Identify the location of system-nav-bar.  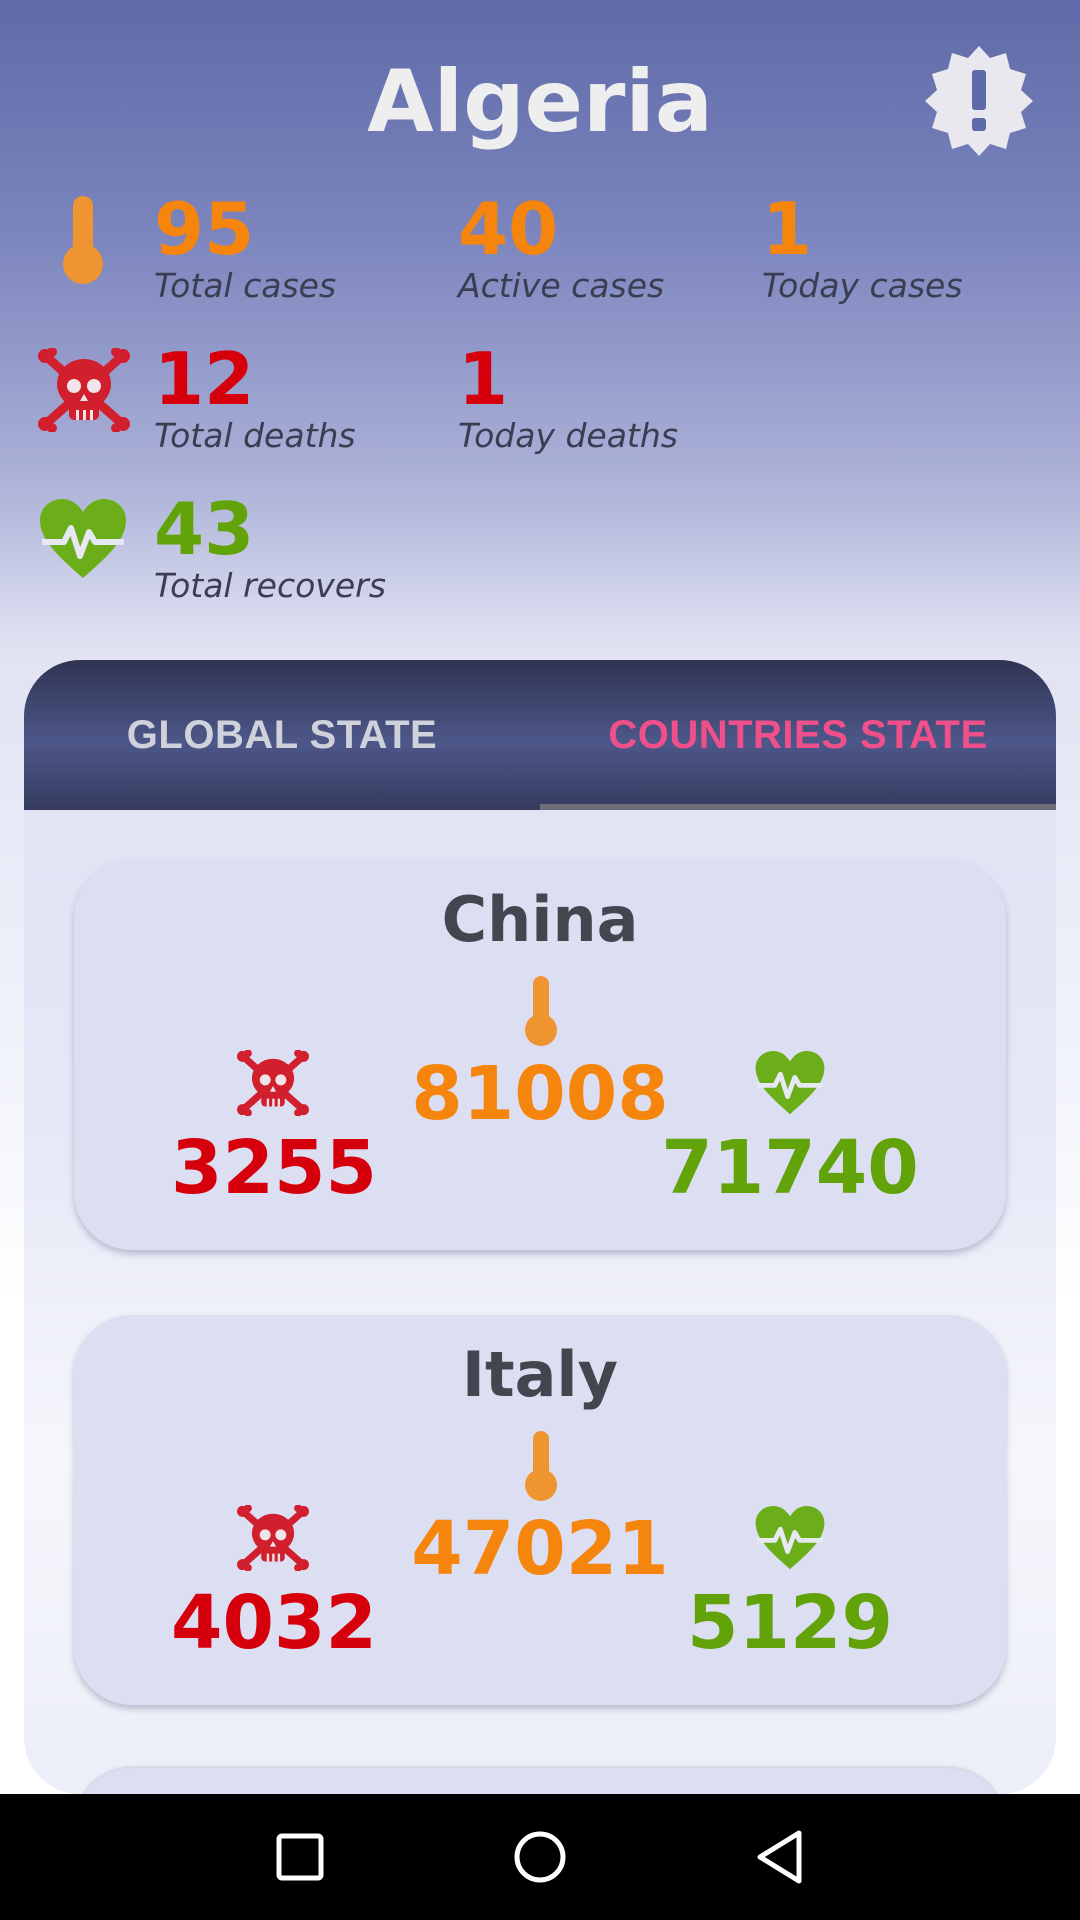
(540, 1857).